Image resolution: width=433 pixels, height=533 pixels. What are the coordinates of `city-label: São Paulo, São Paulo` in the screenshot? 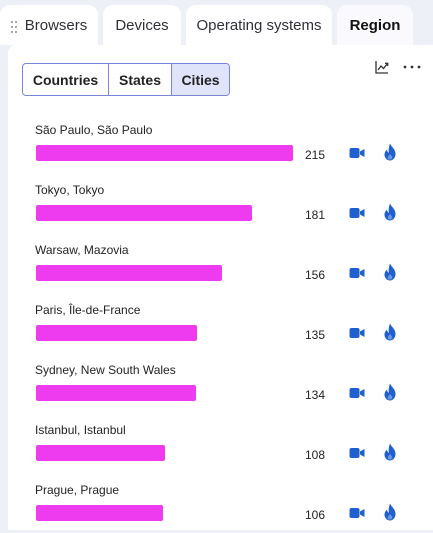 It's located at (94, 130).